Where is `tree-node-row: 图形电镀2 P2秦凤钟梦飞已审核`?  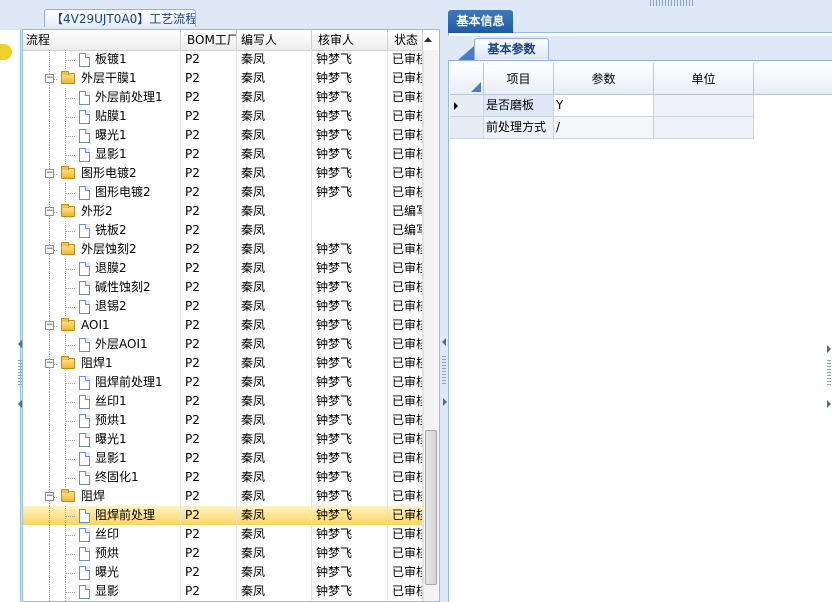 tree-node-row: 图形电镀2 P2秦凤钟梦飞已审核 is located at coordinates (223, 192).